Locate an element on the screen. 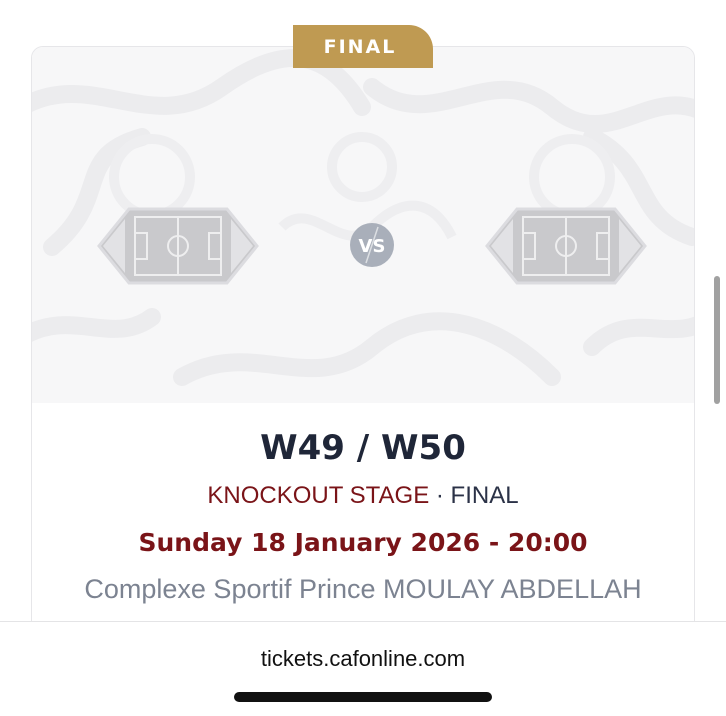 The image size is (726, 716). home-team-placeholder-icon is located at coordinates (178, 246).